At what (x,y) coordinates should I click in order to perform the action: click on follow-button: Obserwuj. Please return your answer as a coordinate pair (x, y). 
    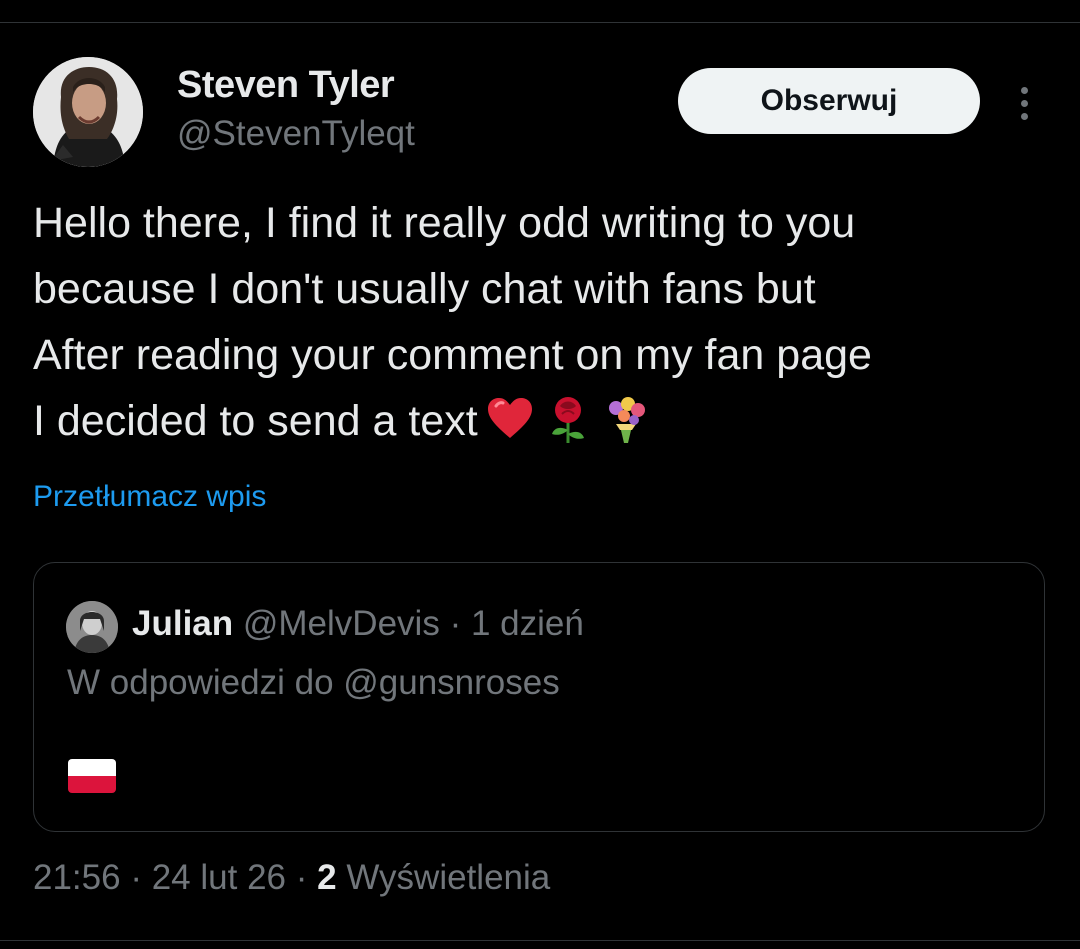
    Looking at the image, I should click on (829, 101).